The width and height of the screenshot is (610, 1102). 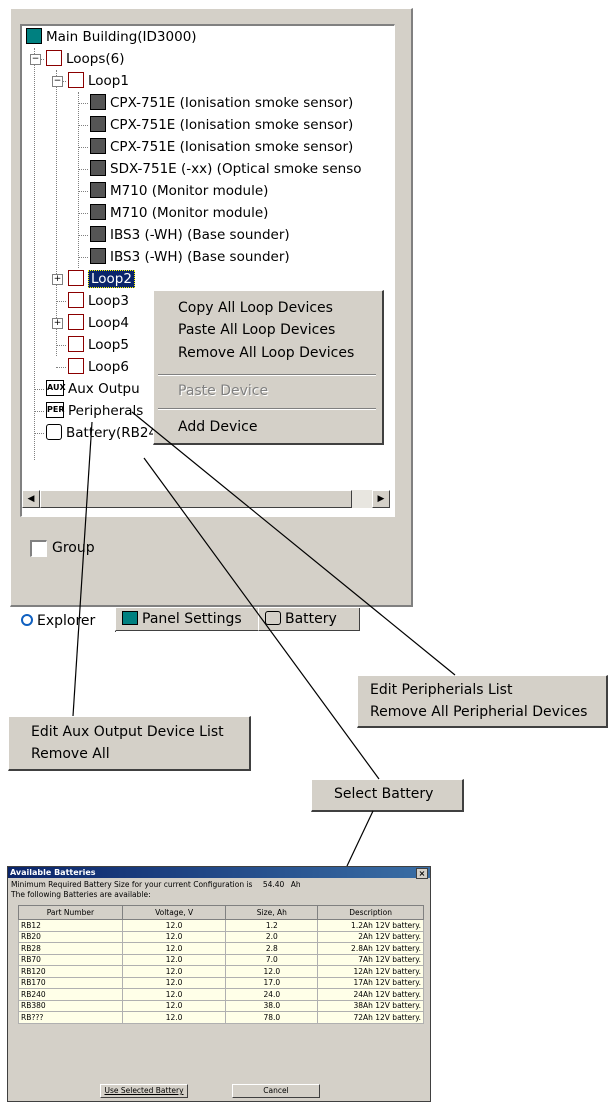 I want to click on table-cell: 24.0, so click(x=272, y=994).